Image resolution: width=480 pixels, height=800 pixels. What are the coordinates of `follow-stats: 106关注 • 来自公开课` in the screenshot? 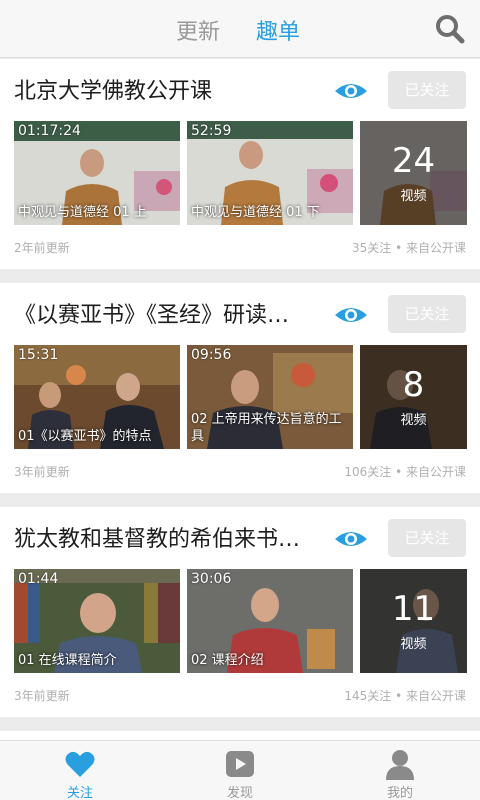 It's located at (405, 472).